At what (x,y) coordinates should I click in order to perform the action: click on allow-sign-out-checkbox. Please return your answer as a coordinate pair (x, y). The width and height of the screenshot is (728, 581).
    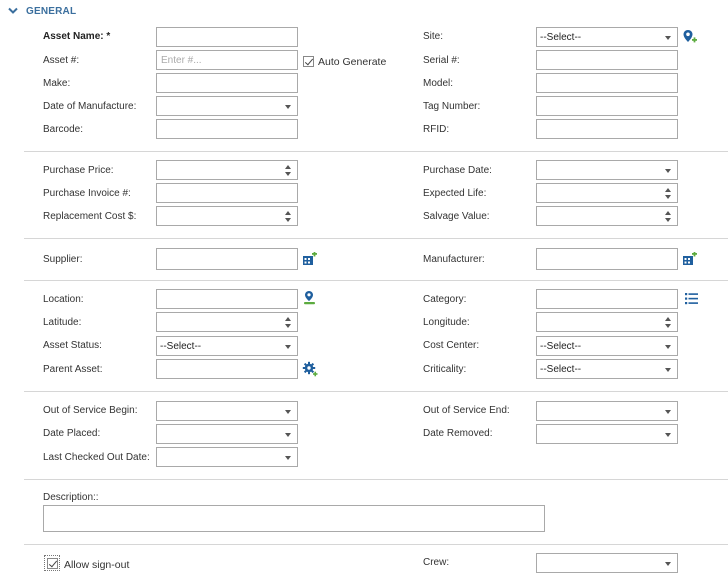
    Looking at the image, I should click on (52, 563).